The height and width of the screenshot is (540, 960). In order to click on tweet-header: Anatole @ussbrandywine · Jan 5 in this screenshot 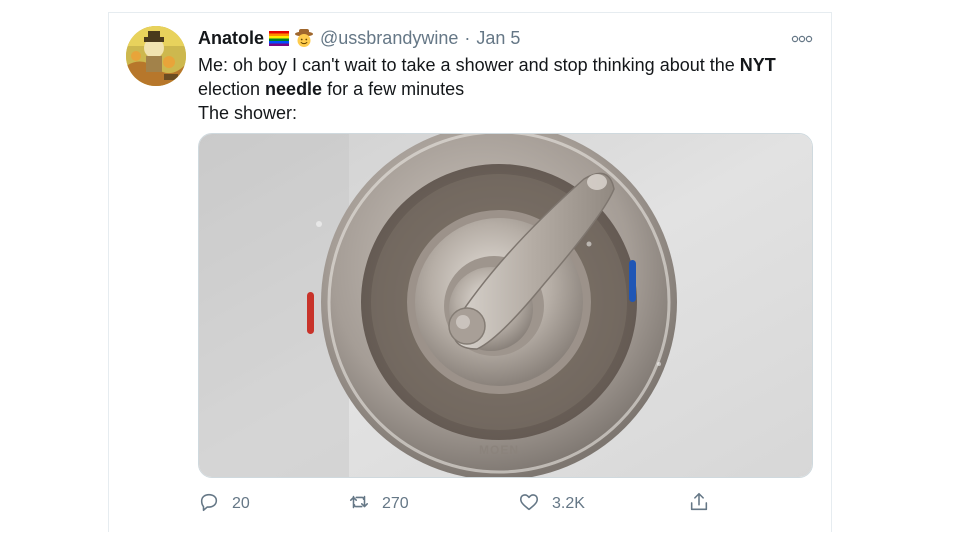, I will do `click(359, 38)`.